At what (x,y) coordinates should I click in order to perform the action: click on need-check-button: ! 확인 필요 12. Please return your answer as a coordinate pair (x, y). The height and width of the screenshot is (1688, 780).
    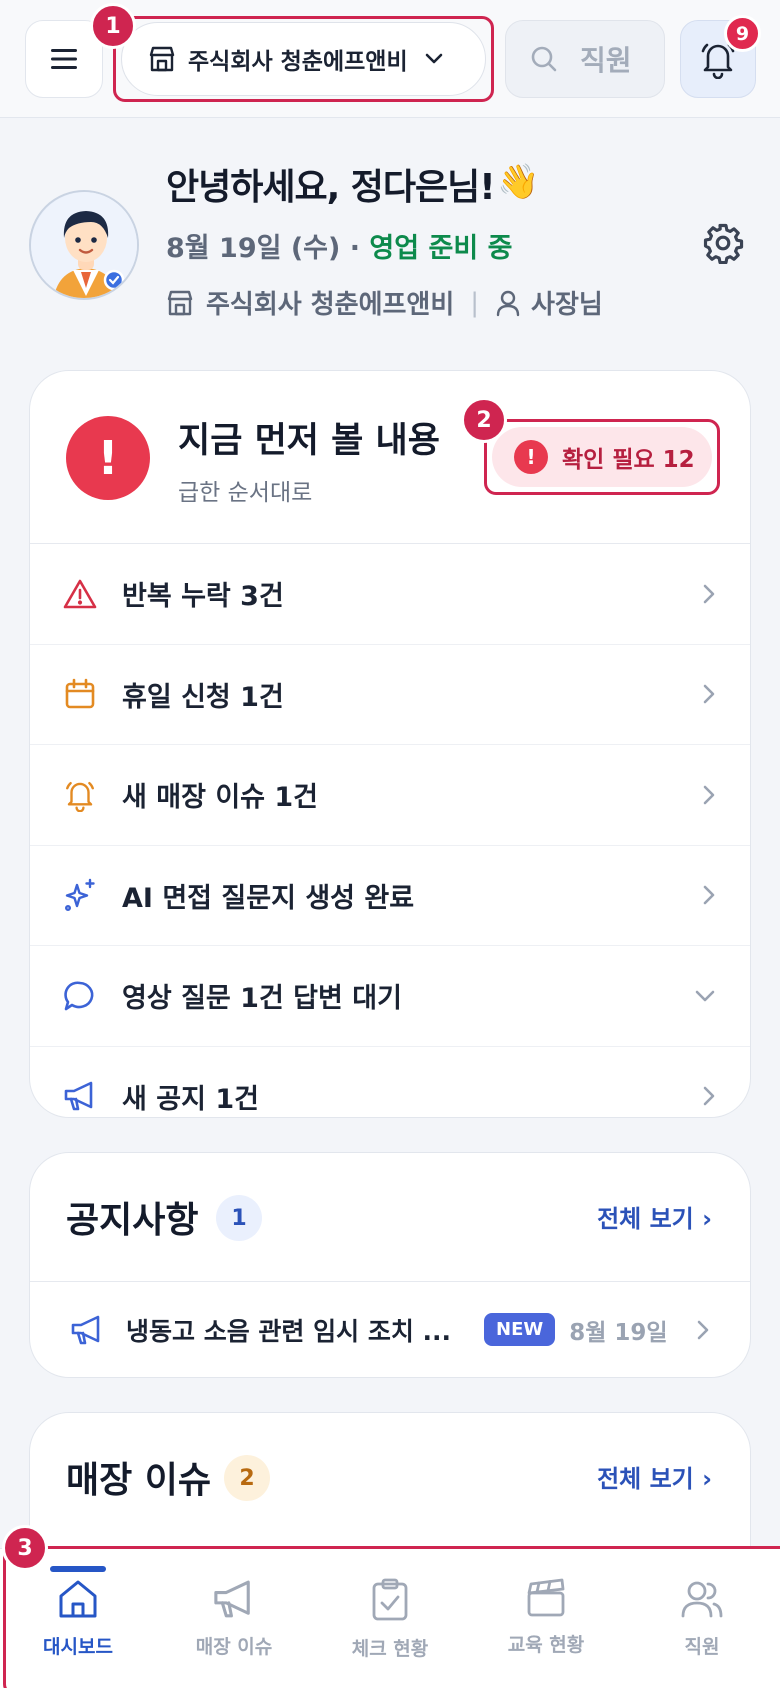
    Looking at the image, I should click on (602, 457).